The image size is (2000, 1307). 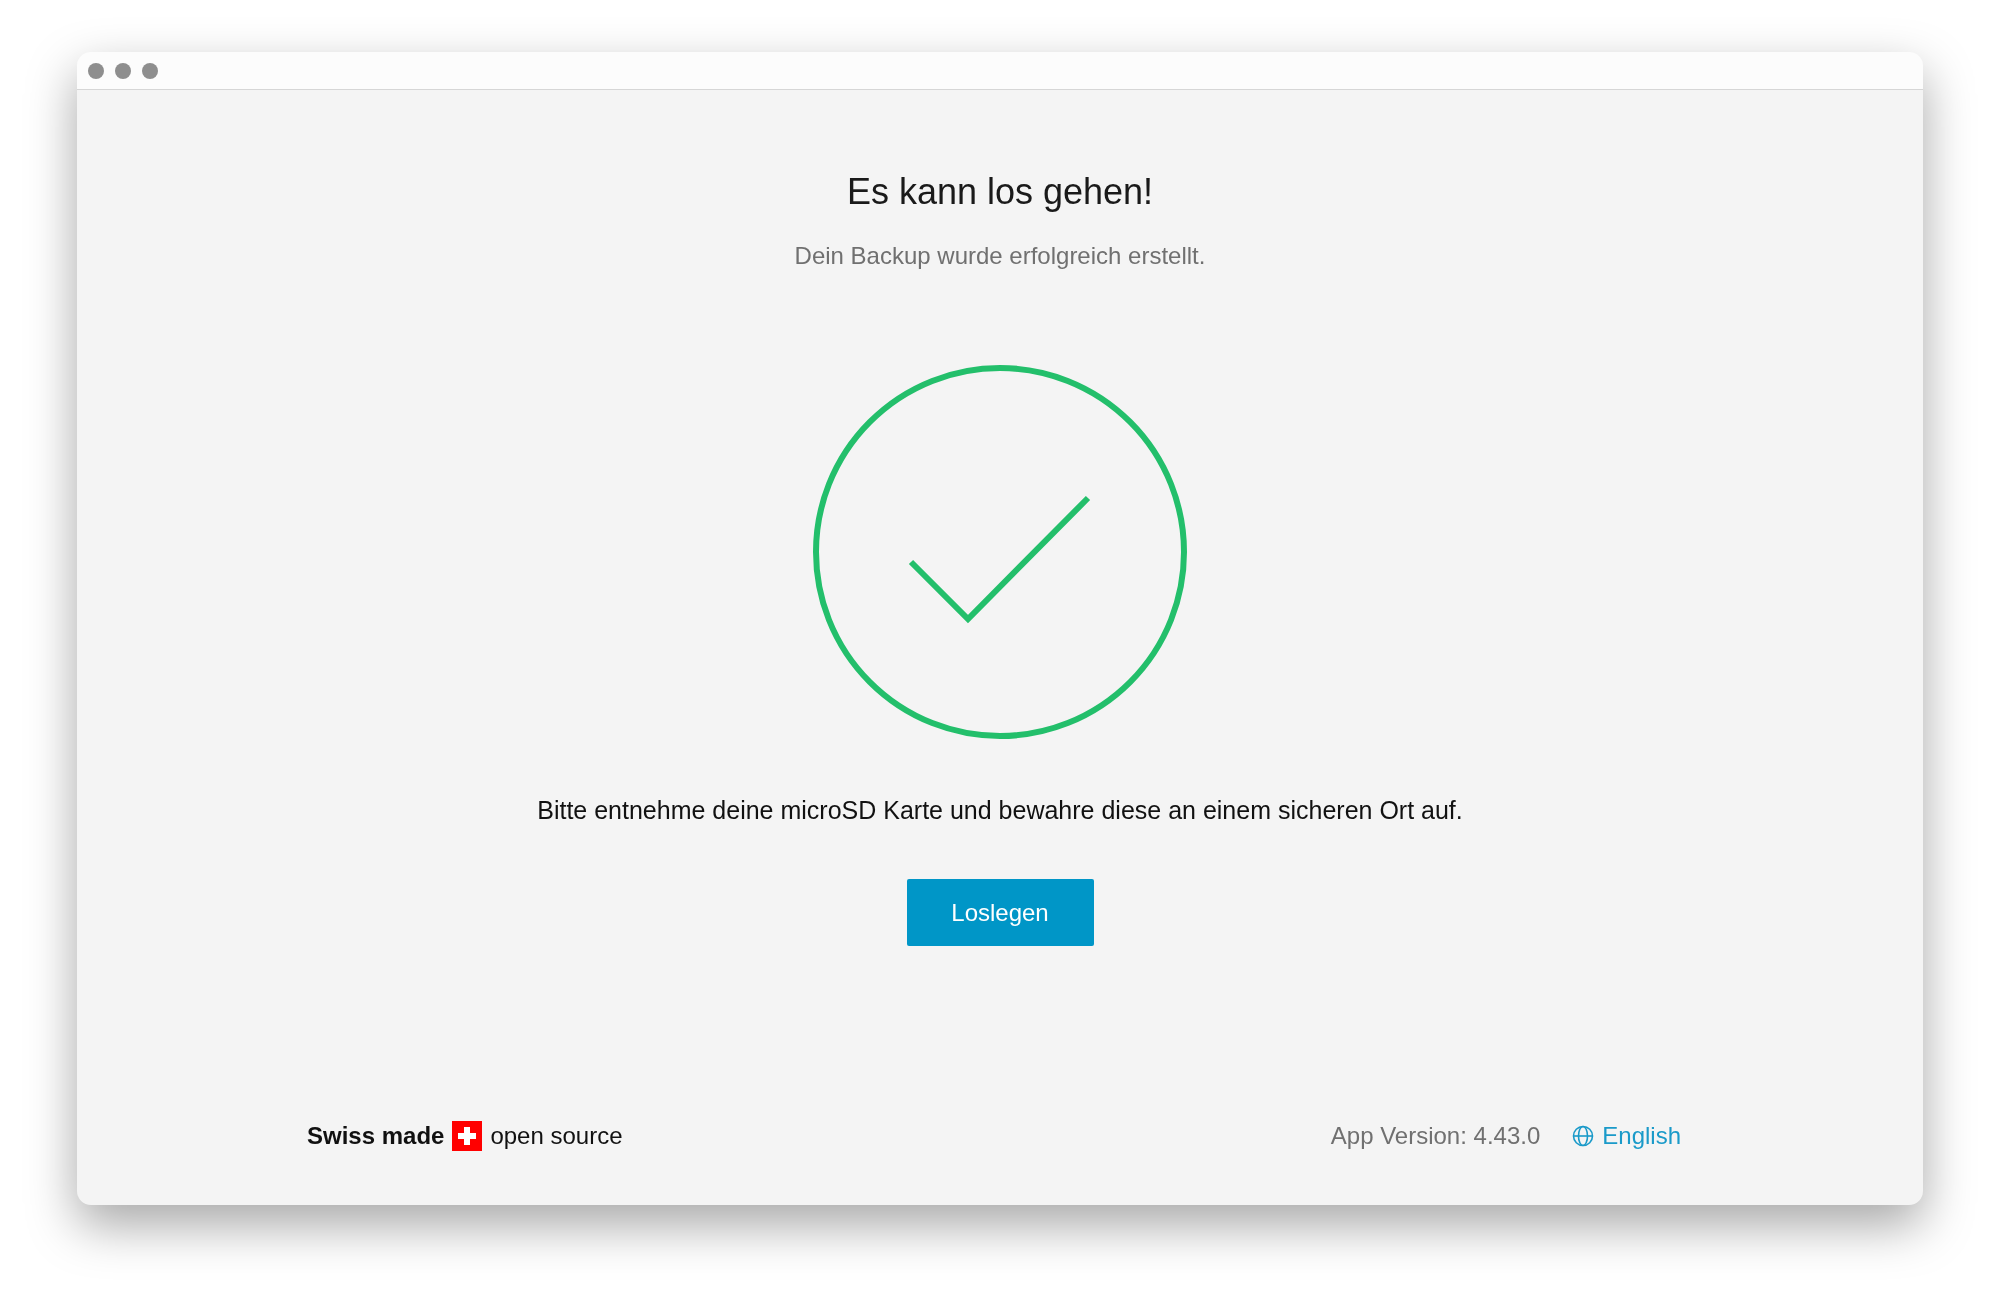 What do you see at coordinates (556, 1136) in the screenshot?
I see `open-source-text: open source` at bounding box center [556, 1136].